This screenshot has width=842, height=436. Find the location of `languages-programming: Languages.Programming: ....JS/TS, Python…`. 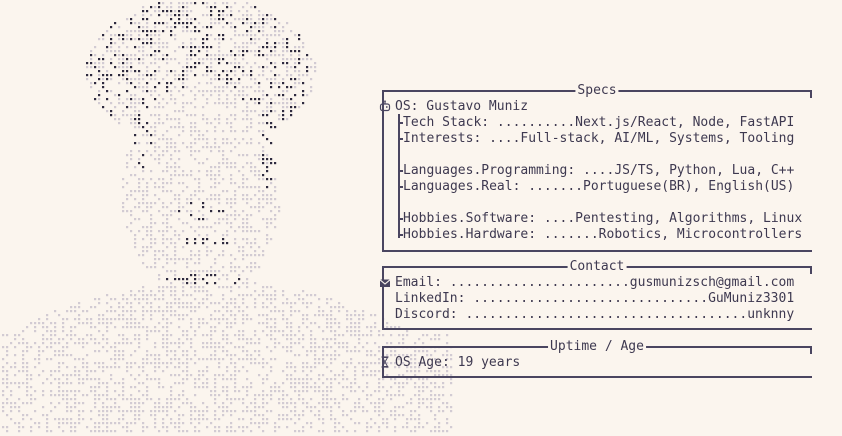

languages-programming: Languages.Programming: ....JS/TS, Python… is located at coordinates (599, 170).